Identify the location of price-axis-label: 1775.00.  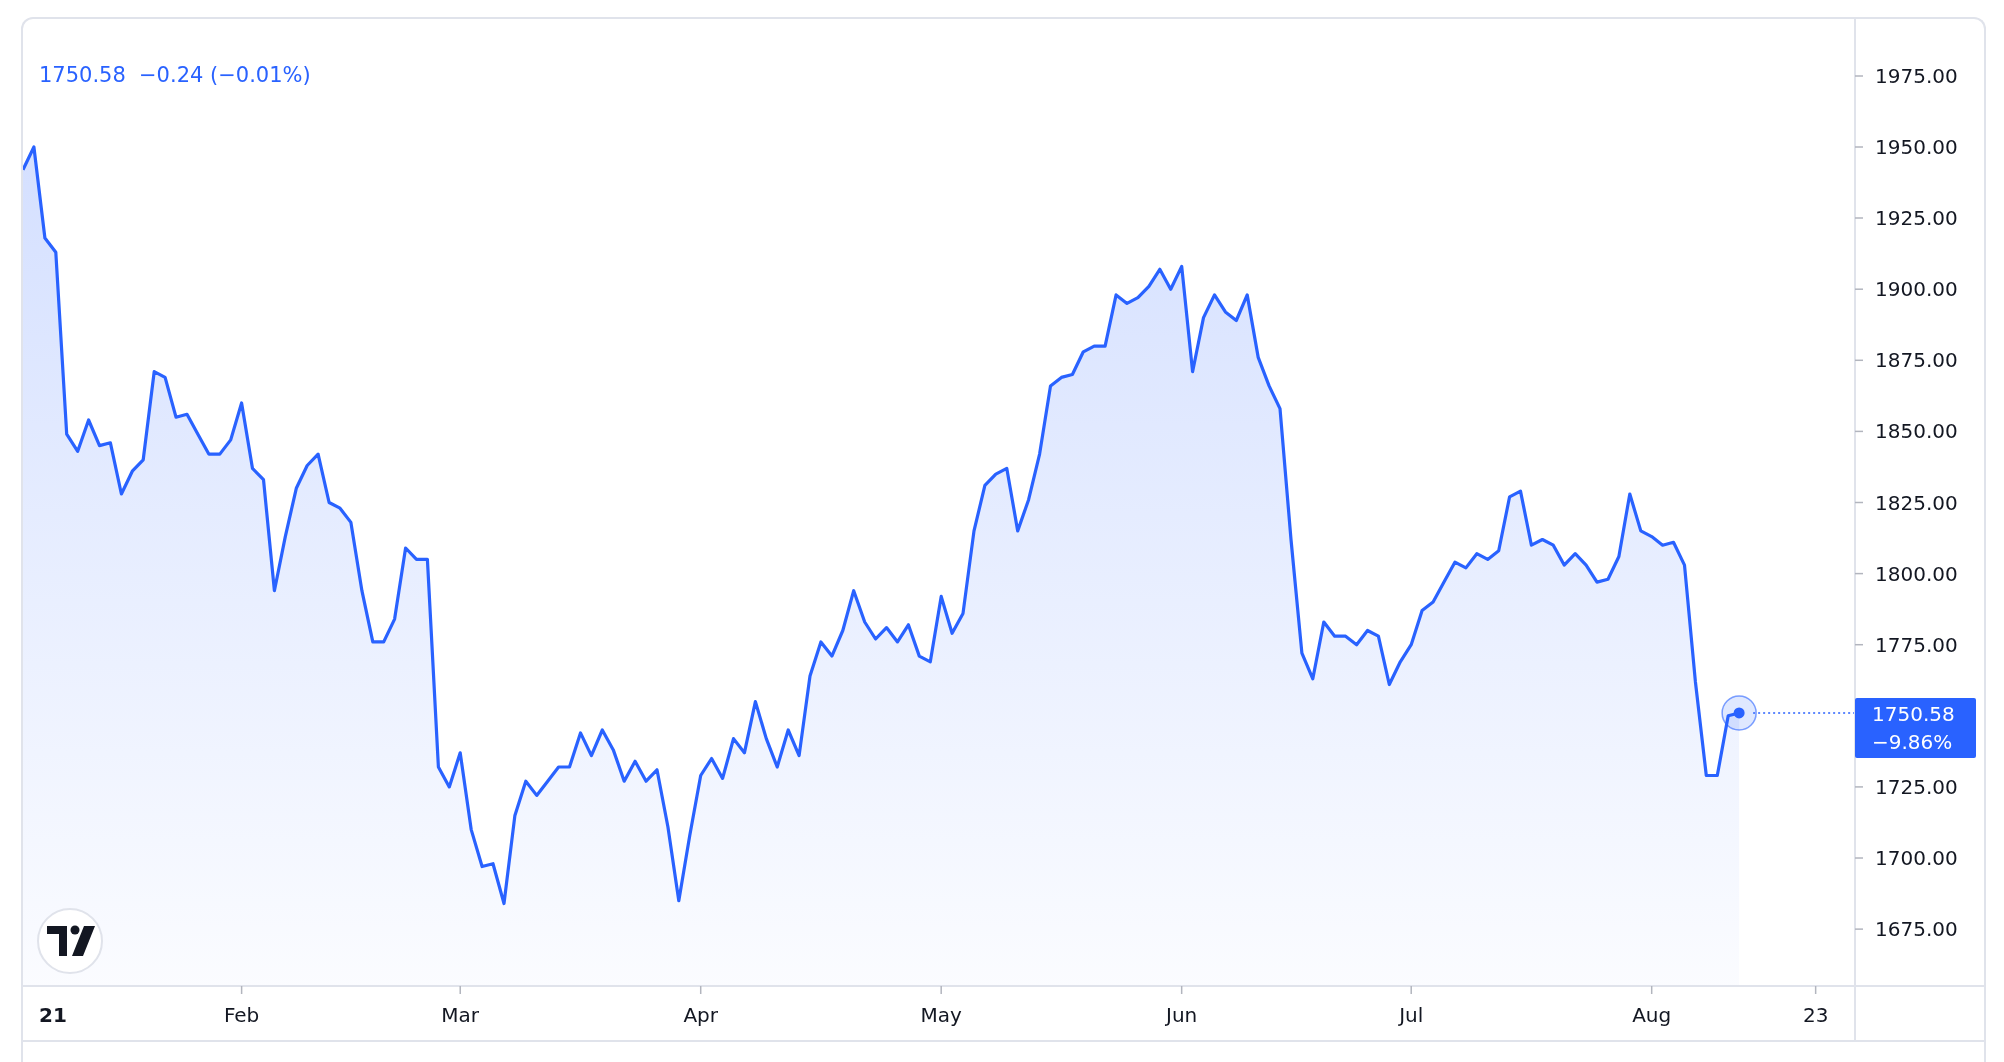
(1916, 644).